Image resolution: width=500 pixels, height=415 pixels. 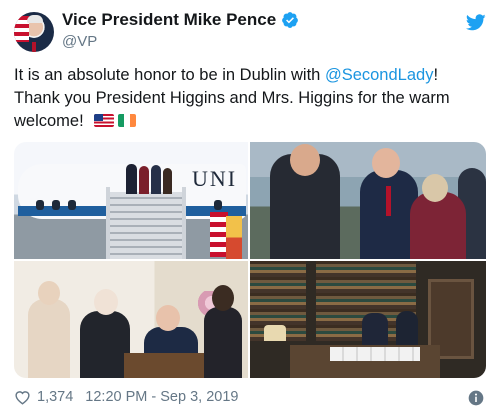 What do you see at coordinates (104, 120) in the screenshot?
I see `us-flag-emoji` at bounding box center [104, 120].